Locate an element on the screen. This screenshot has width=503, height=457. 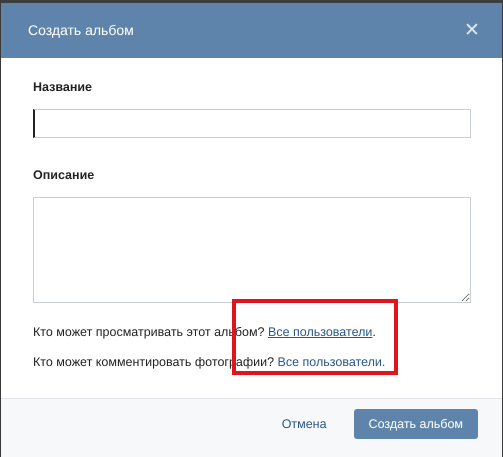
description-label: Описание is located at coordinates (63, 175).